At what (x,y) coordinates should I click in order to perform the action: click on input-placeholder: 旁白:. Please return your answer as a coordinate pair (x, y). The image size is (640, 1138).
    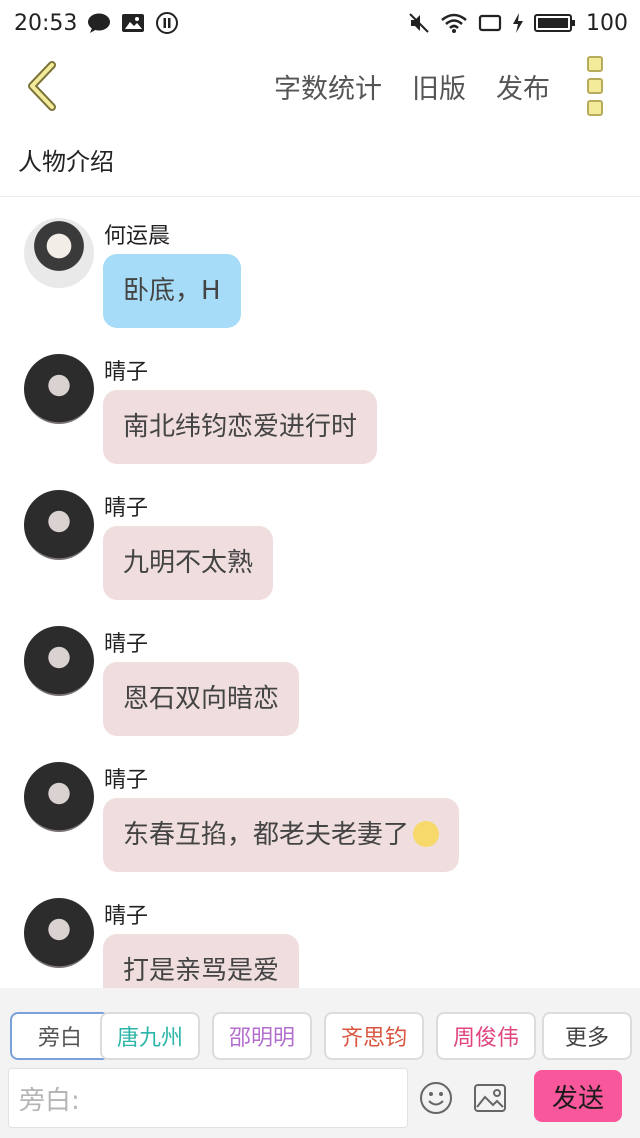
    Looking at the image, I should click on (49, 1100).